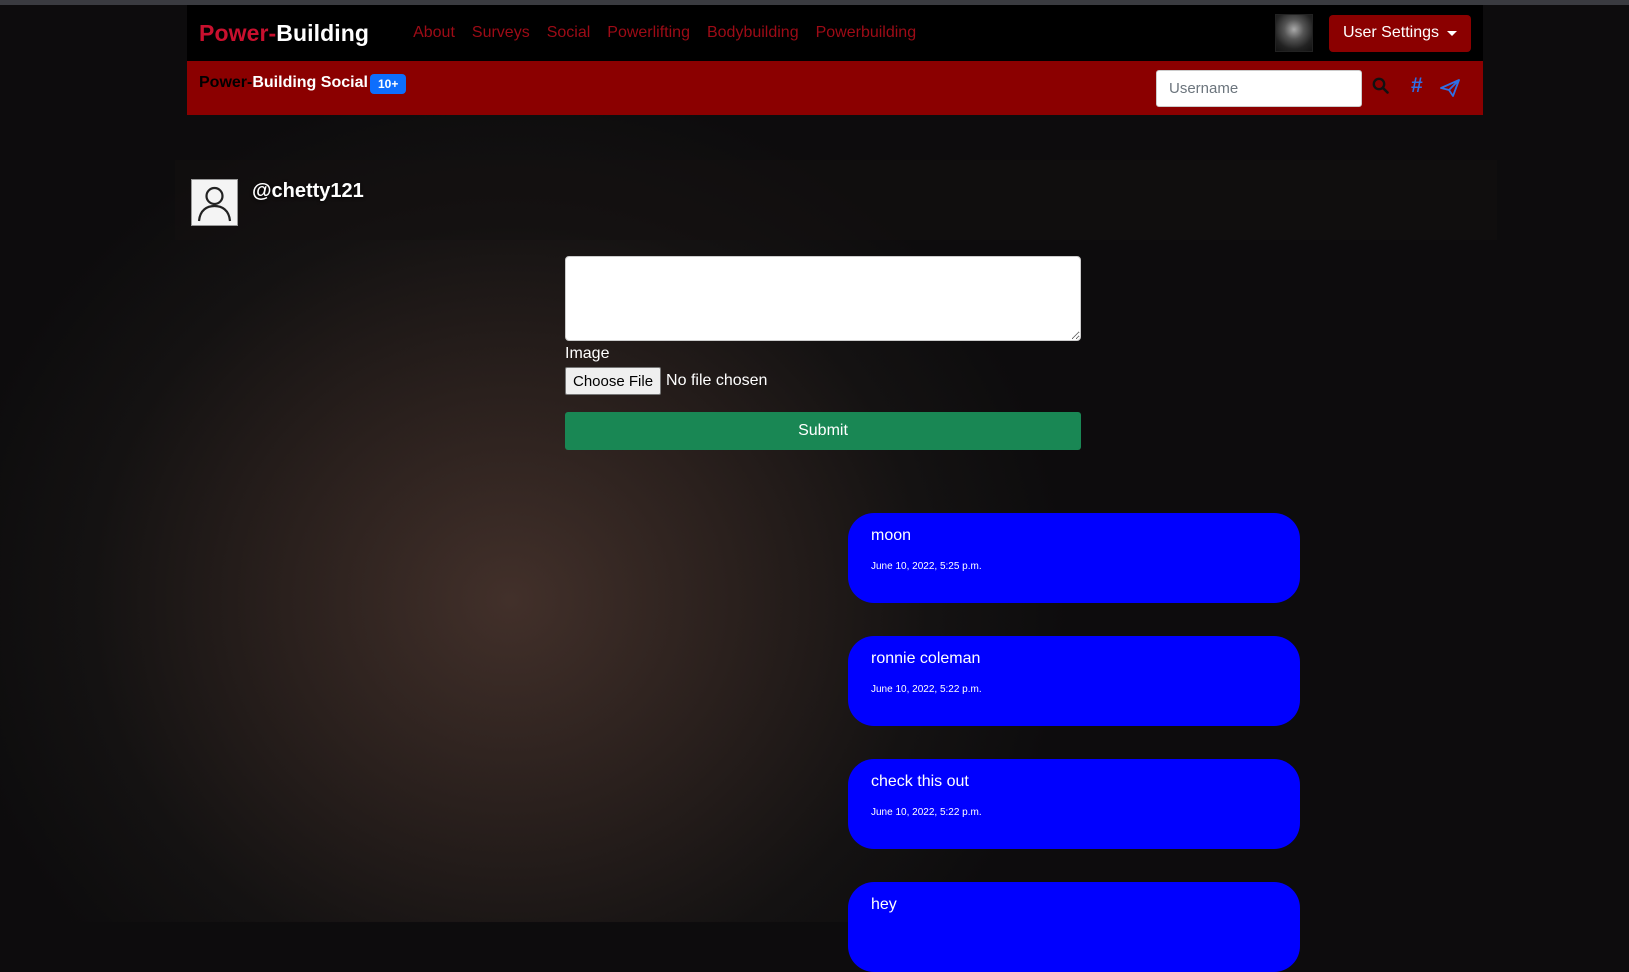 This screenshot has width=1629, height=972. Describe the element at coordinates (1259, 88) in the screenshot. I see `username-search-input` at that location.